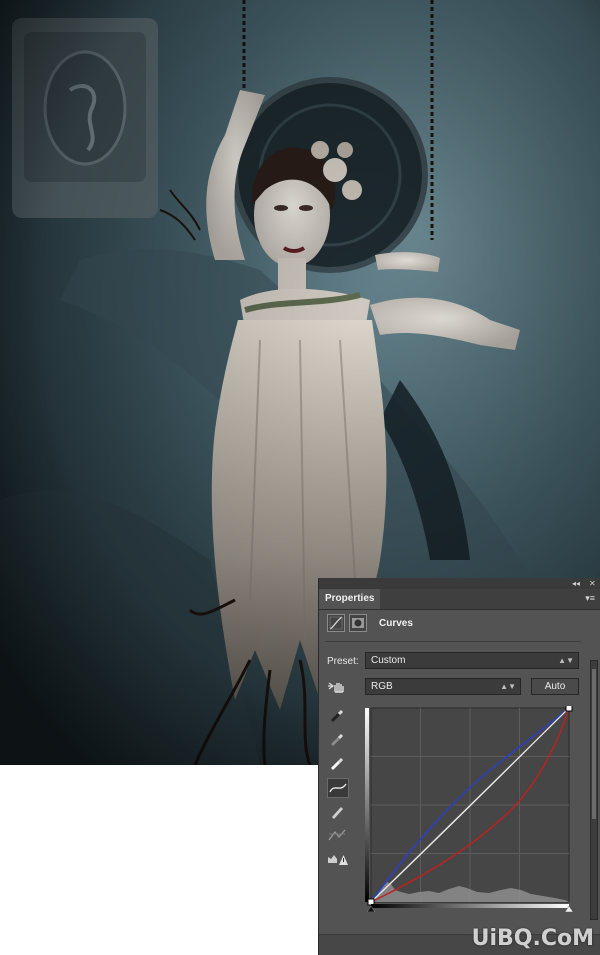  Describe the element at coordinates (555, 686) in the screenshot. I see `auto-button: Auto` at that location.